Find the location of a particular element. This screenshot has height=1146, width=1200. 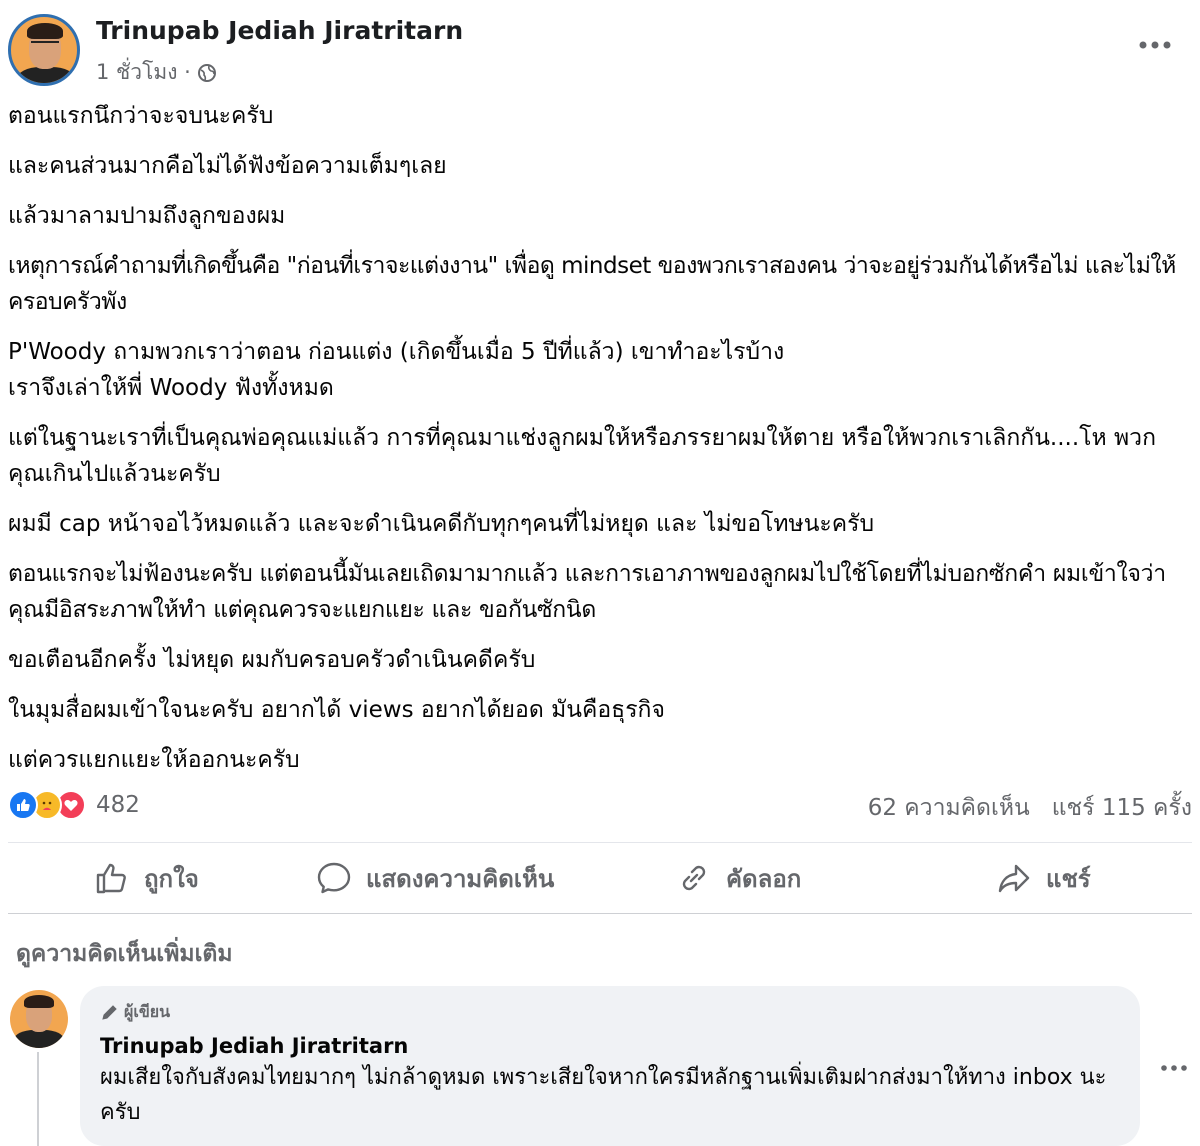

comment-author: Trinupab Jediah Jiratritarn is located at coordinates (254, 1046).